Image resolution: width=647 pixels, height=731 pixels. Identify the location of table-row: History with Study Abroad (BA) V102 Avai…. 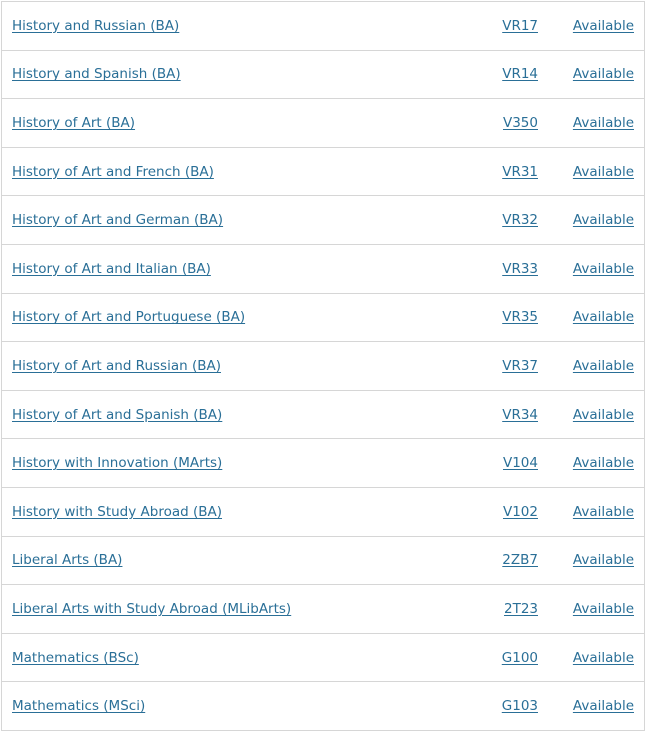
(323, 512).